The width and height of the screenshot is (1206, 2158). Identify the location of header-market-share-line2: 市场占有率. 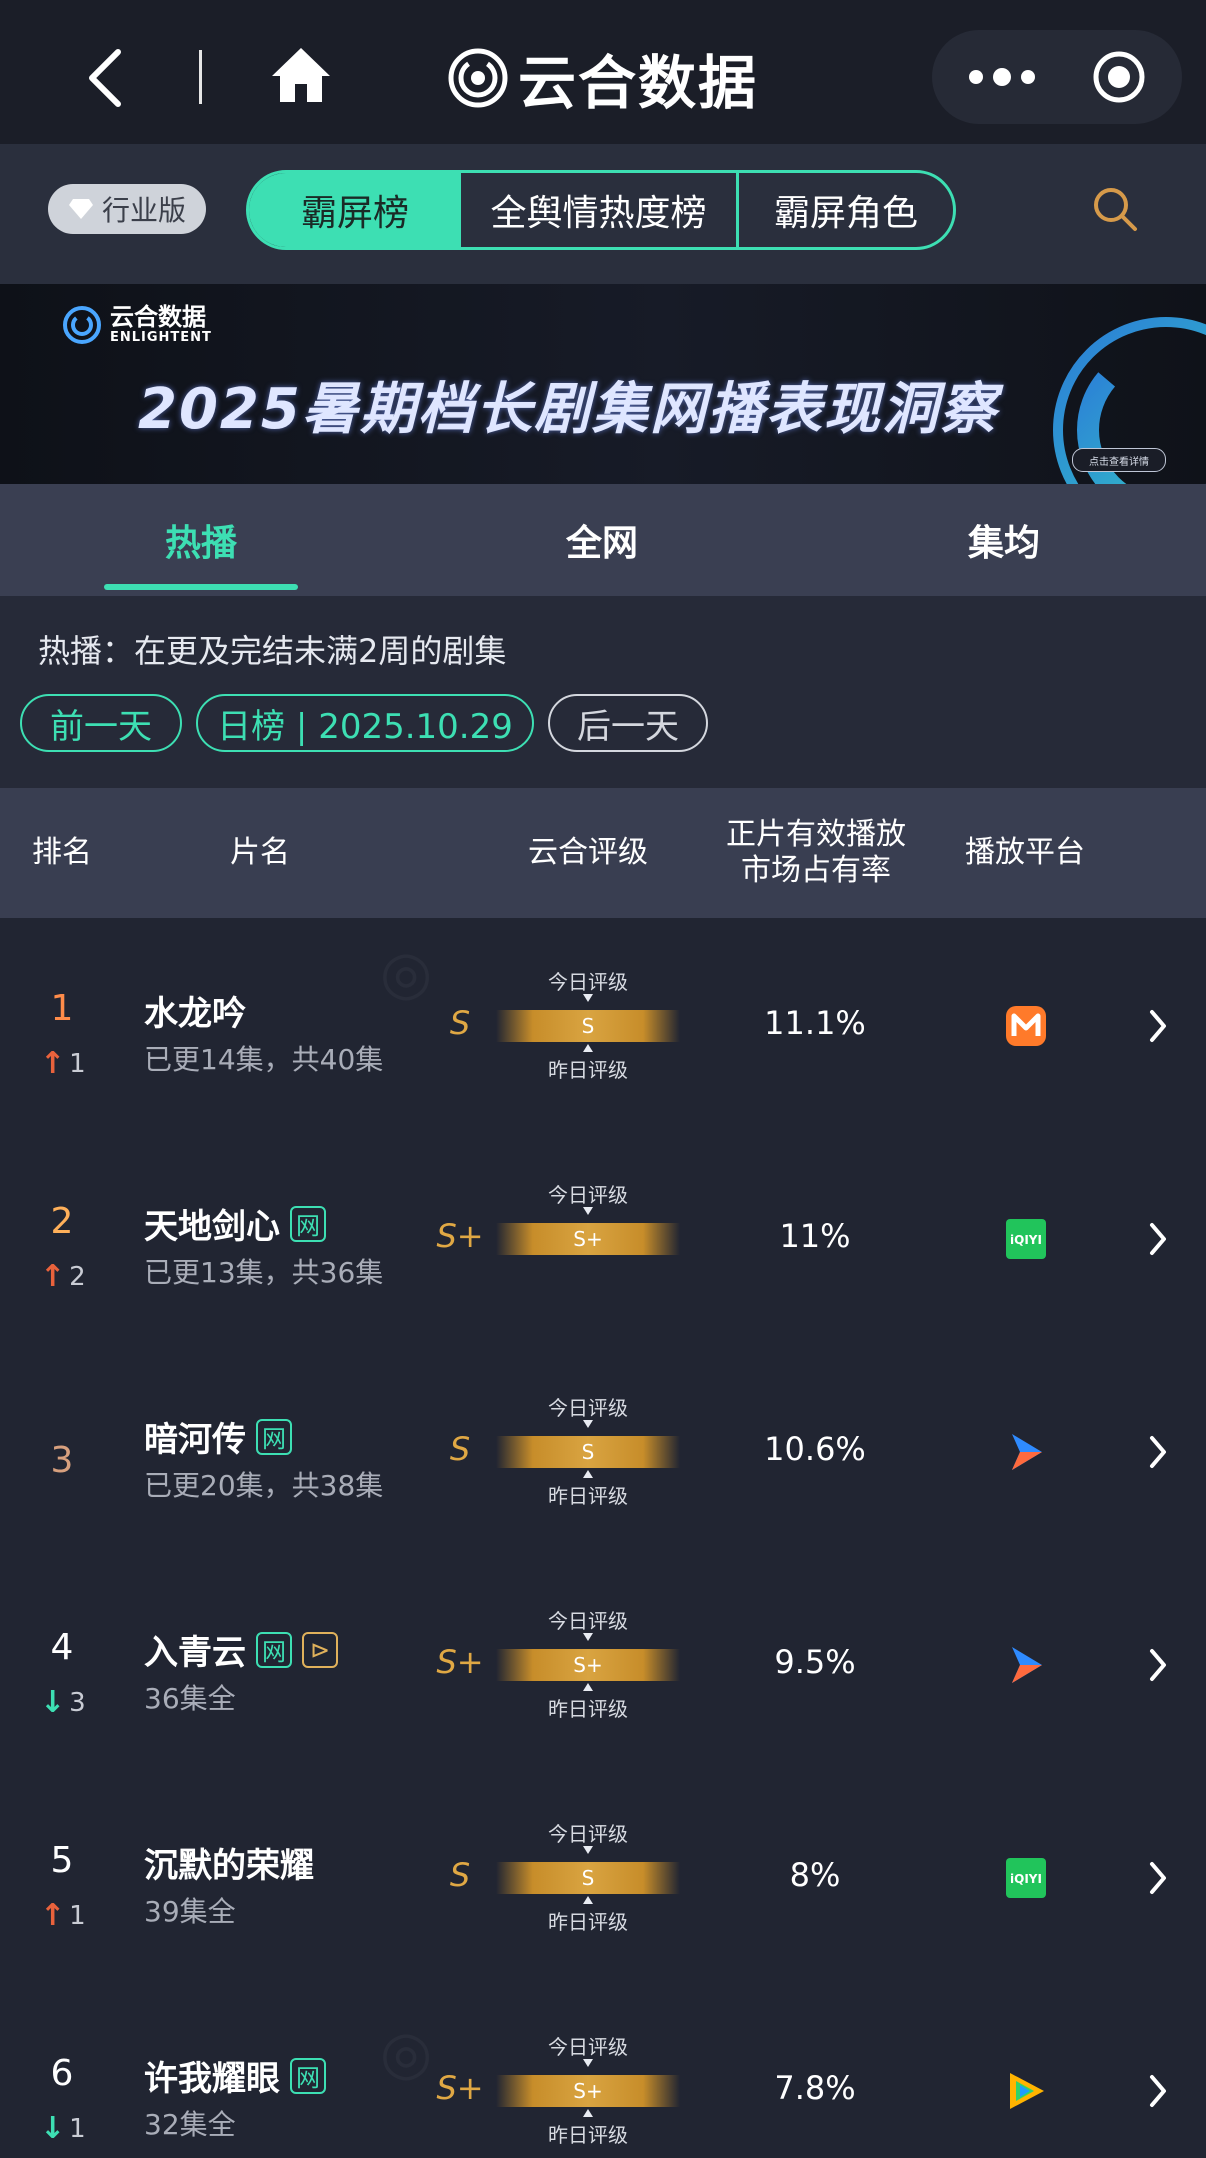
(816, 870).